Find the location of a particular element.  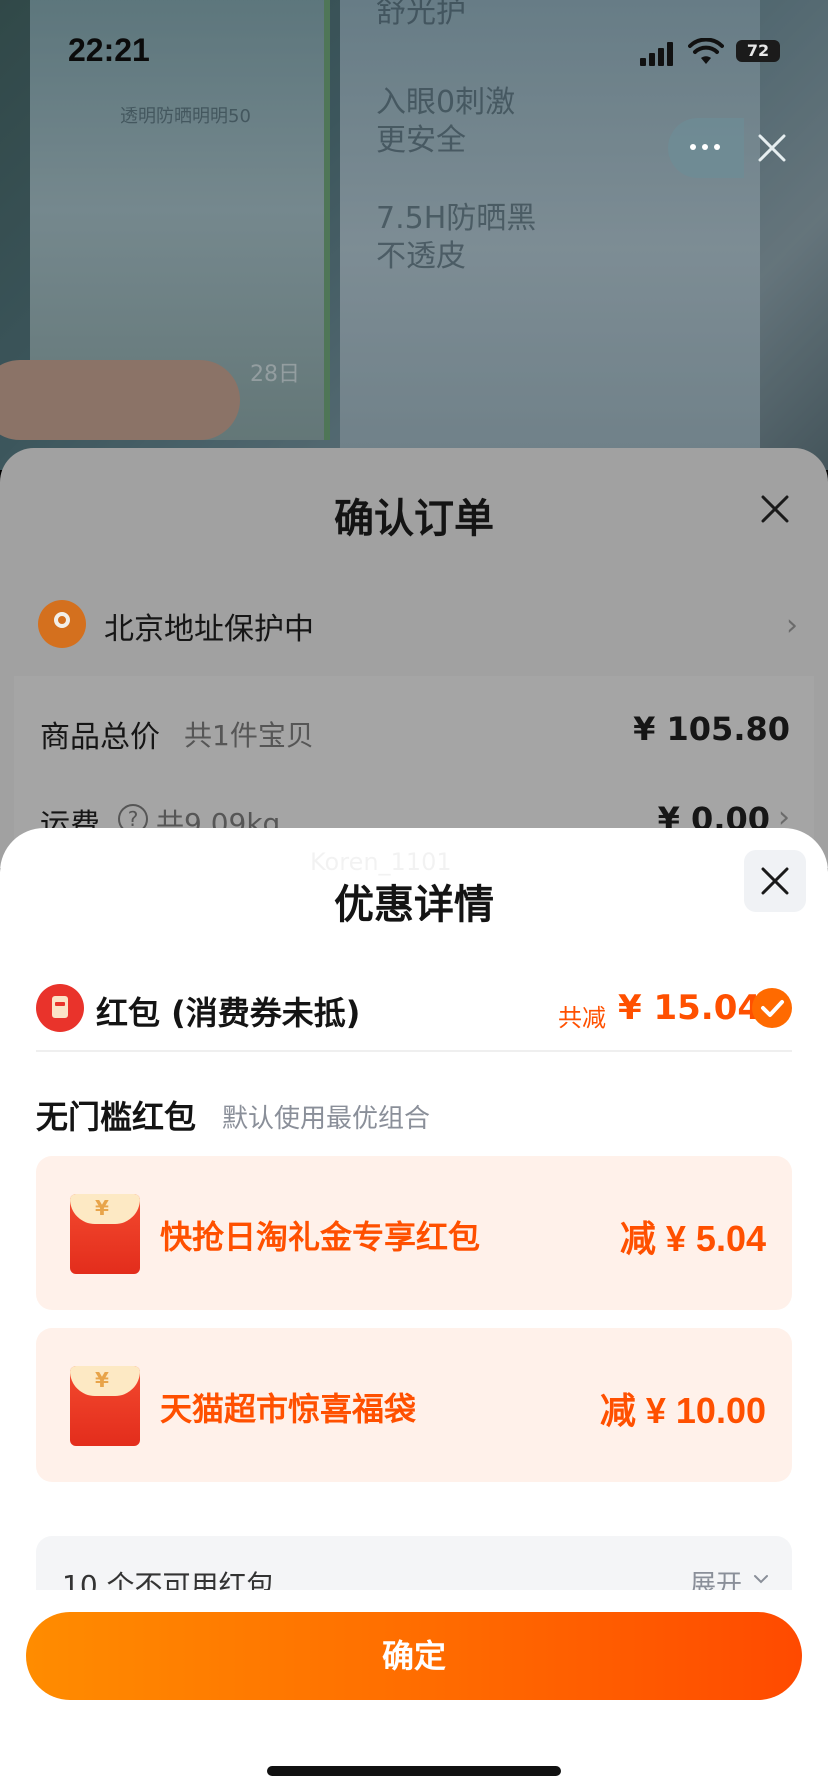

sheet-title: 优惠详情 is located at coordinates (414, 905).